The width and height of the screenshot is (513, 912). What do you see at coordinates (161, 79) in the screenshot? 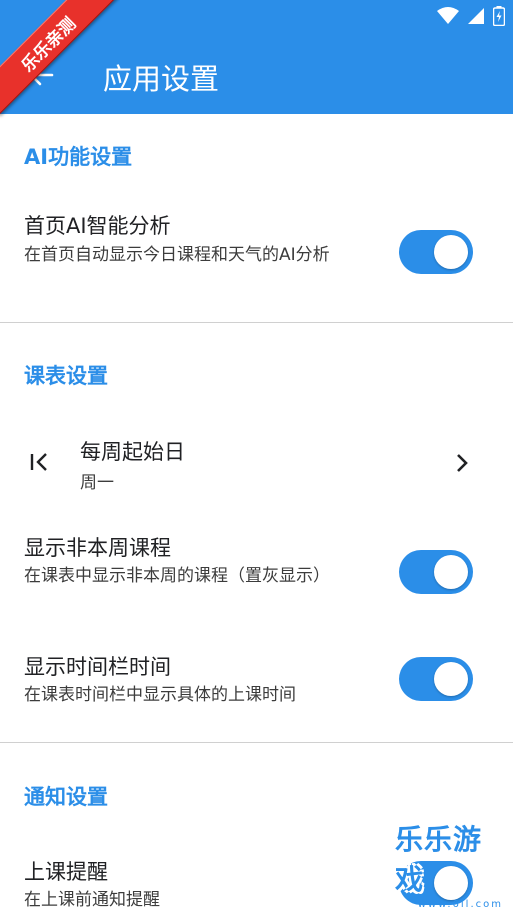
I see `page-title: 应用设置` at bounding box center [161, 79].